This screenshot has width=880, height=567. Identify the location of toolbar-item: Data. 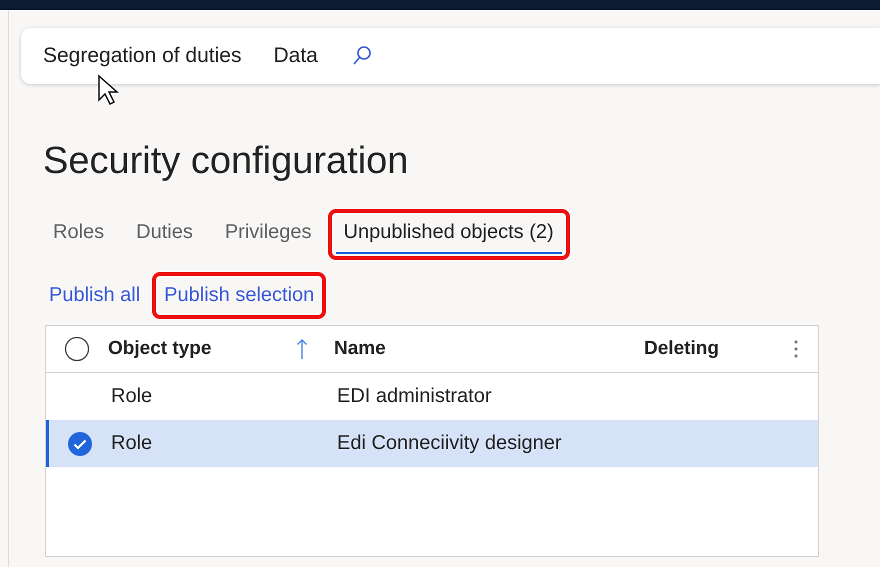
(295, 56).